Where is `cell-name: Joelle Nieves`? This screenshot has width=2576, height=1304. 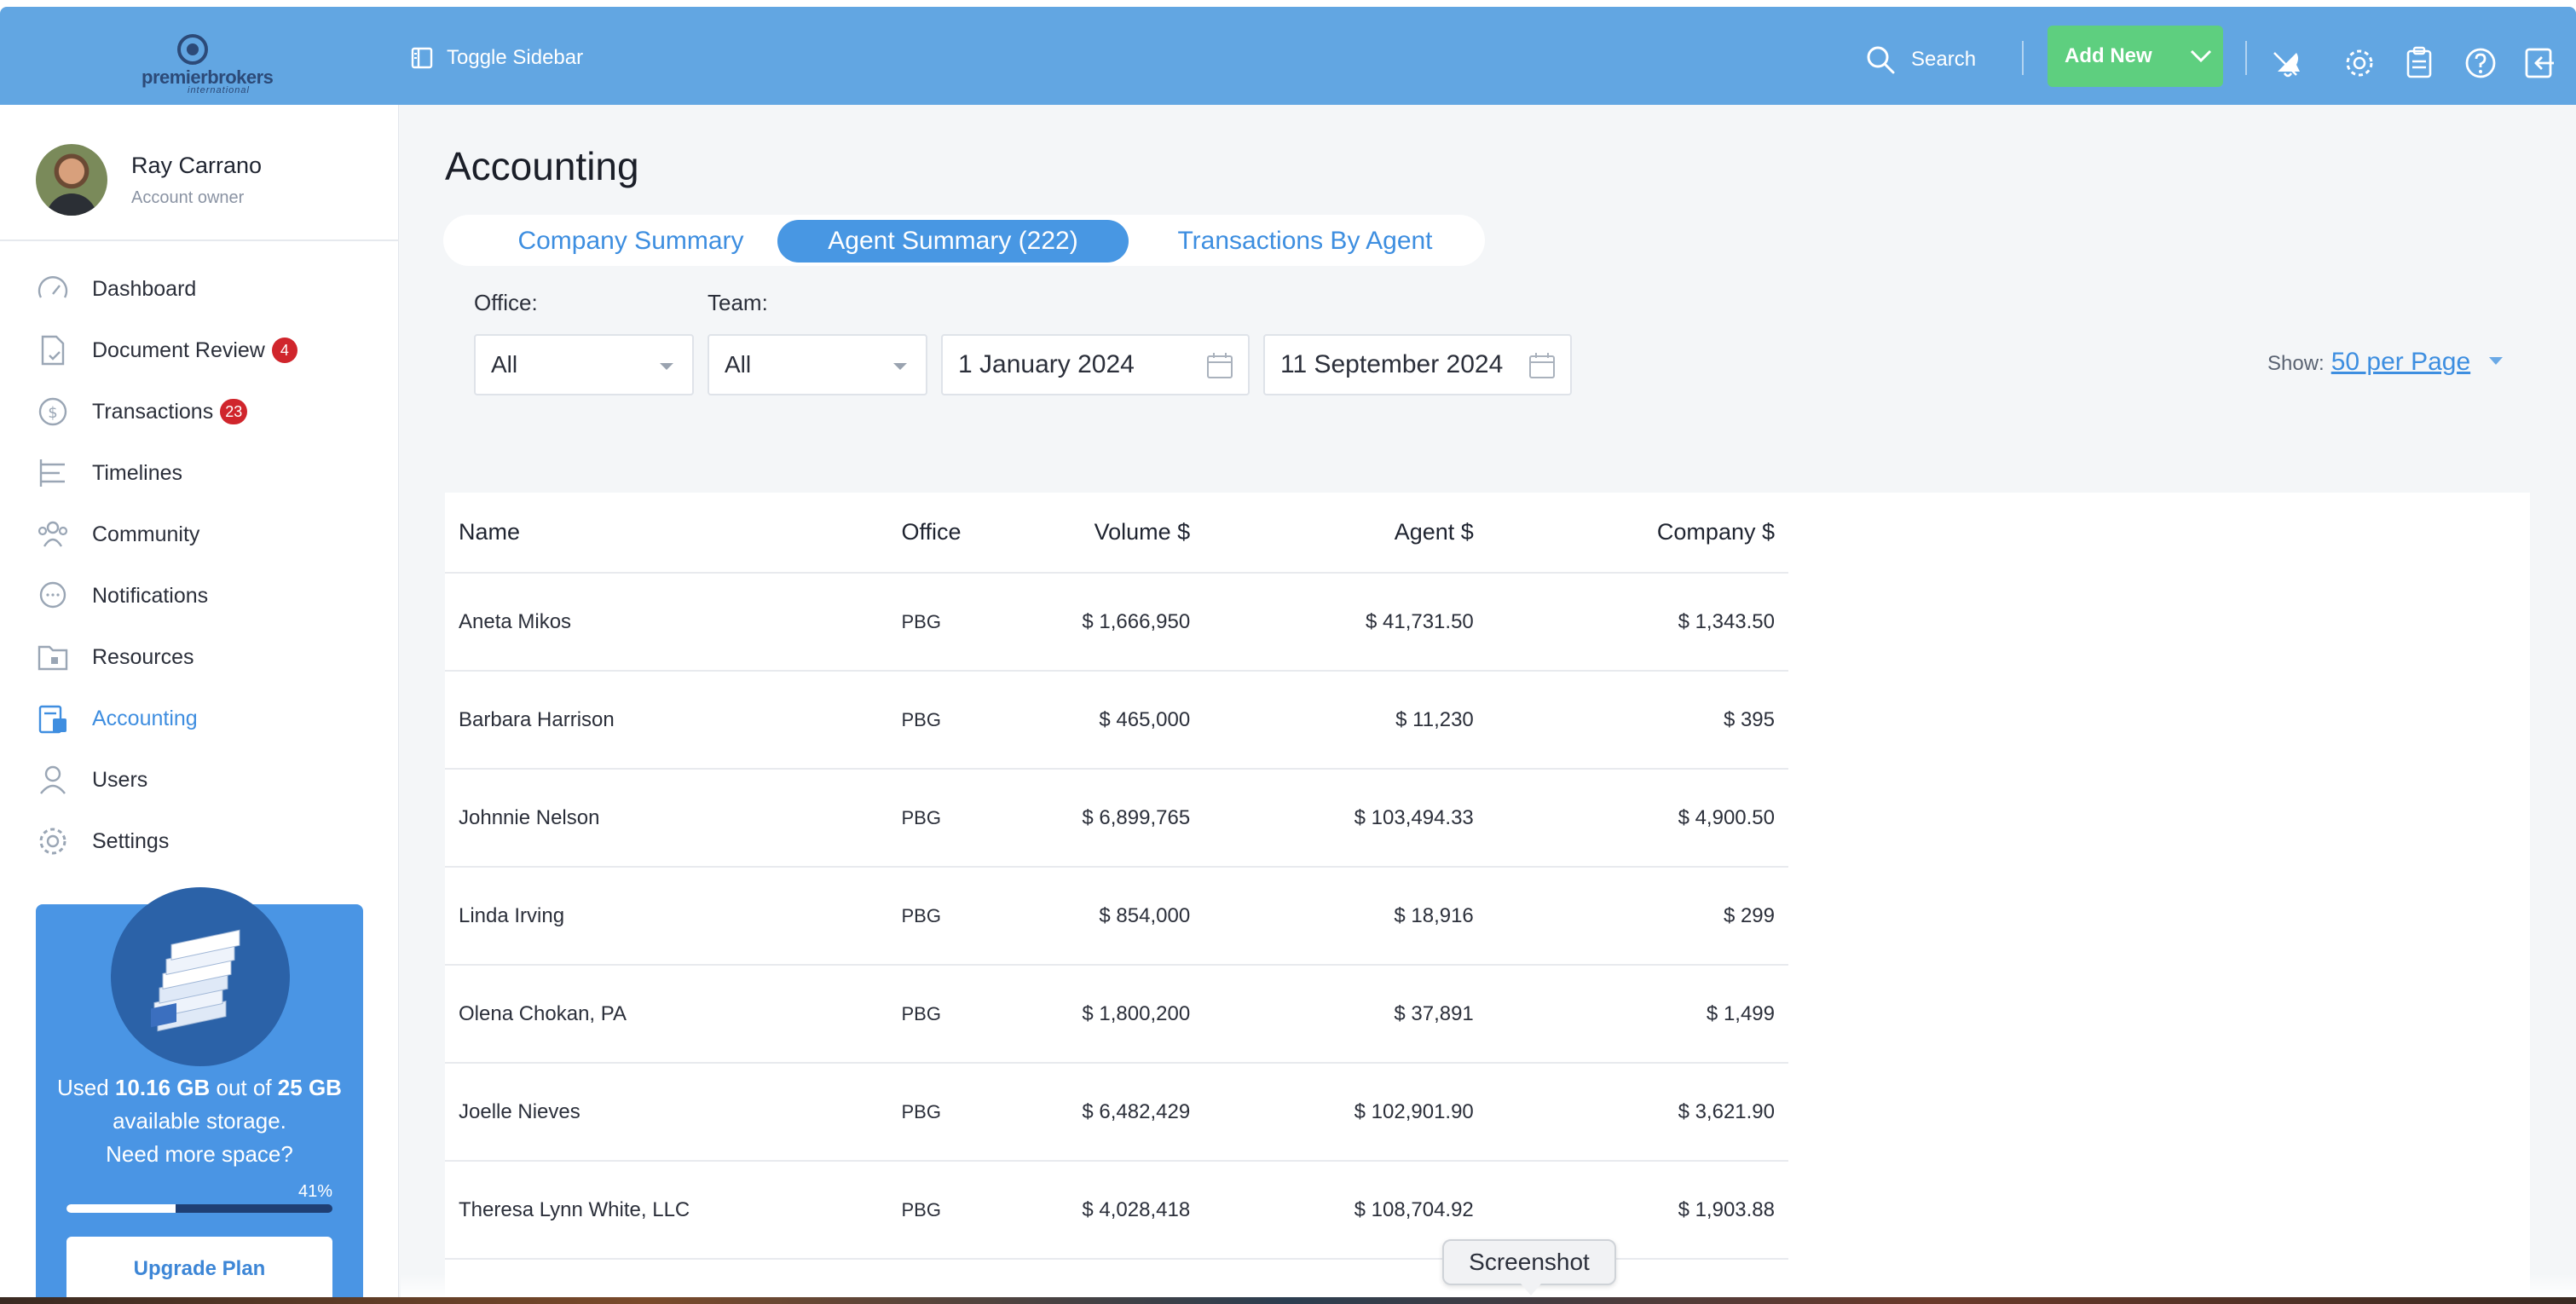 cell-name: Joelle Nieves is located at coordinates (666, 1112).